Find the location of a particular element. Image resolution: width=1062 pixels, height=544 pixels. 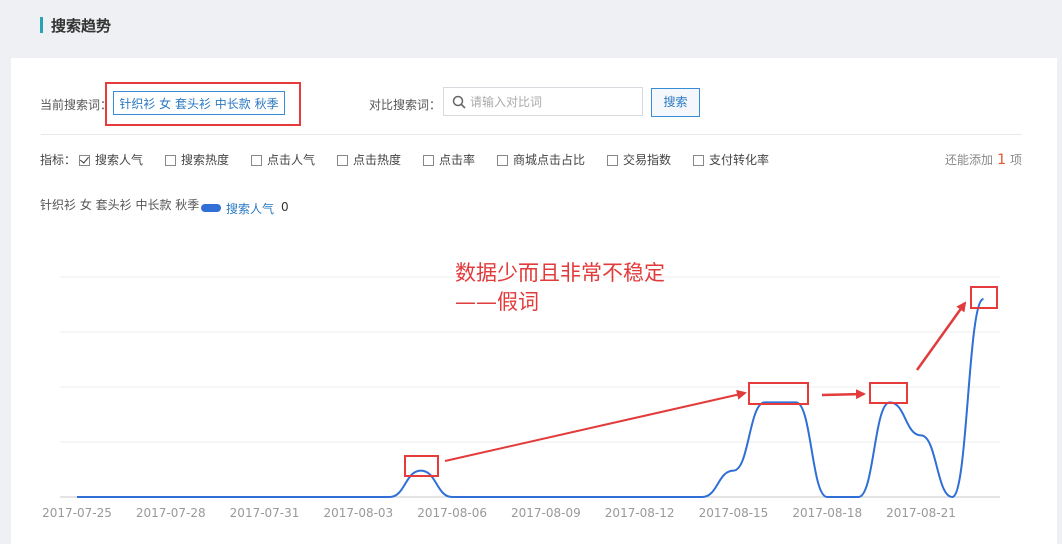

annotation-line-2: ——假词 is located at coordinates (497, 302).